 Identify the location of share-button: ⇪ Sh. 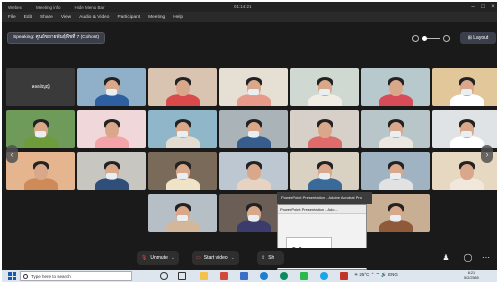
(271, 258).